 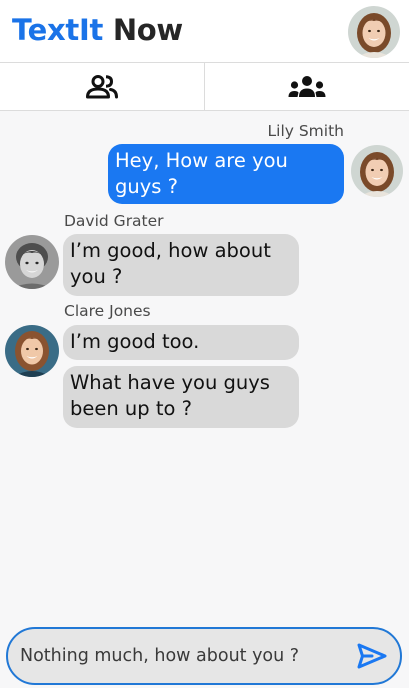 What do you see at coordinates (58, 30) in the screenshot?
I see `logo-brand: TextIt` at bounding box center [58, 30].